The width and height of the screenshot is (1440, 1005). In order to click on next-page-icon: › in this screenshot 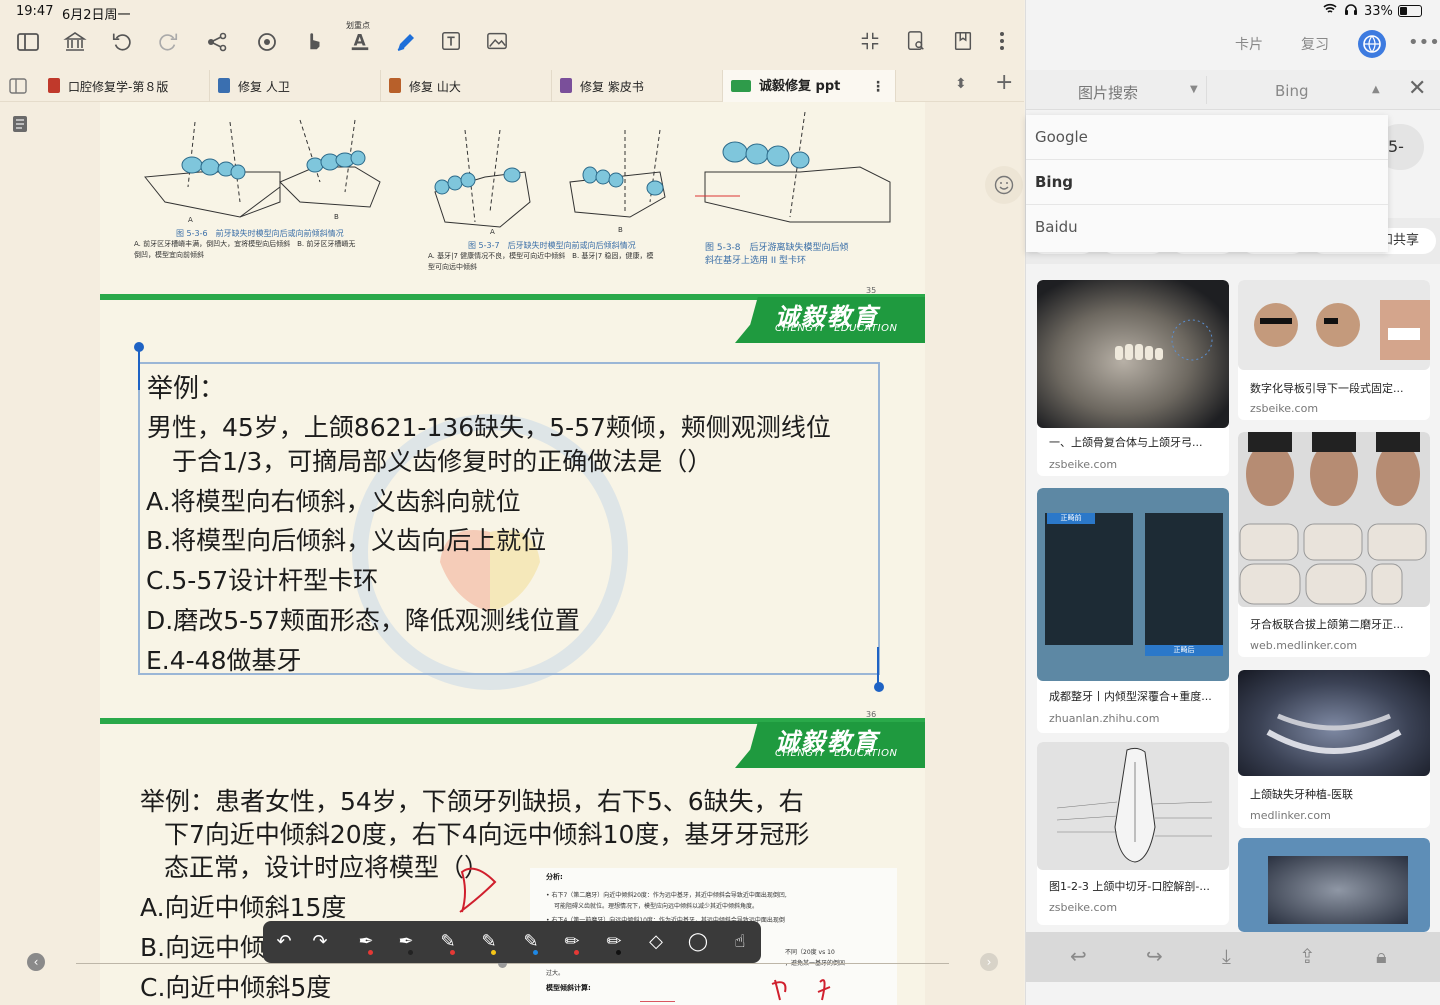, I will do `click(989, 962)`.